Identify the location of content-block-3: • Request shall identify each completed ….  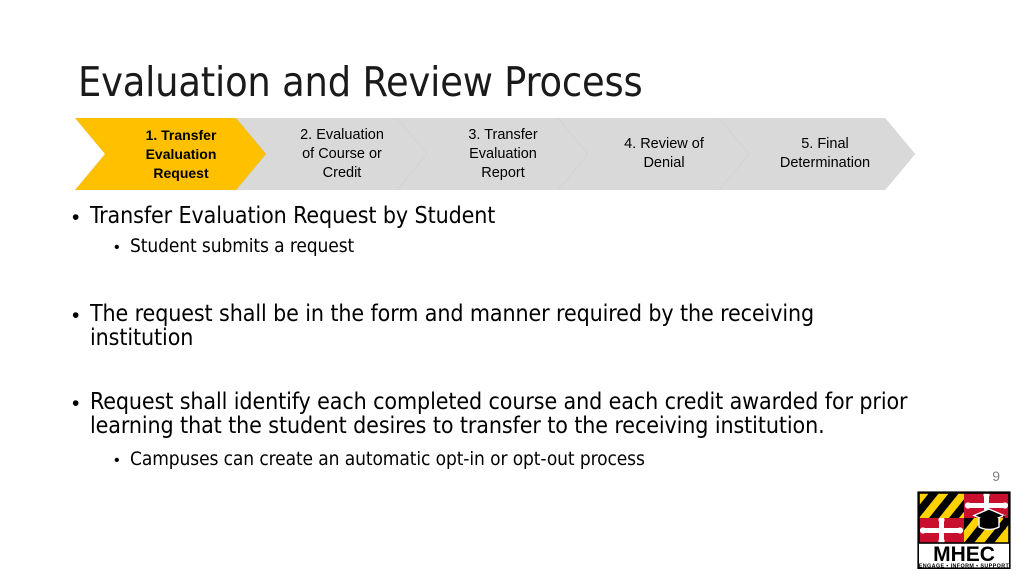
(512, 431).